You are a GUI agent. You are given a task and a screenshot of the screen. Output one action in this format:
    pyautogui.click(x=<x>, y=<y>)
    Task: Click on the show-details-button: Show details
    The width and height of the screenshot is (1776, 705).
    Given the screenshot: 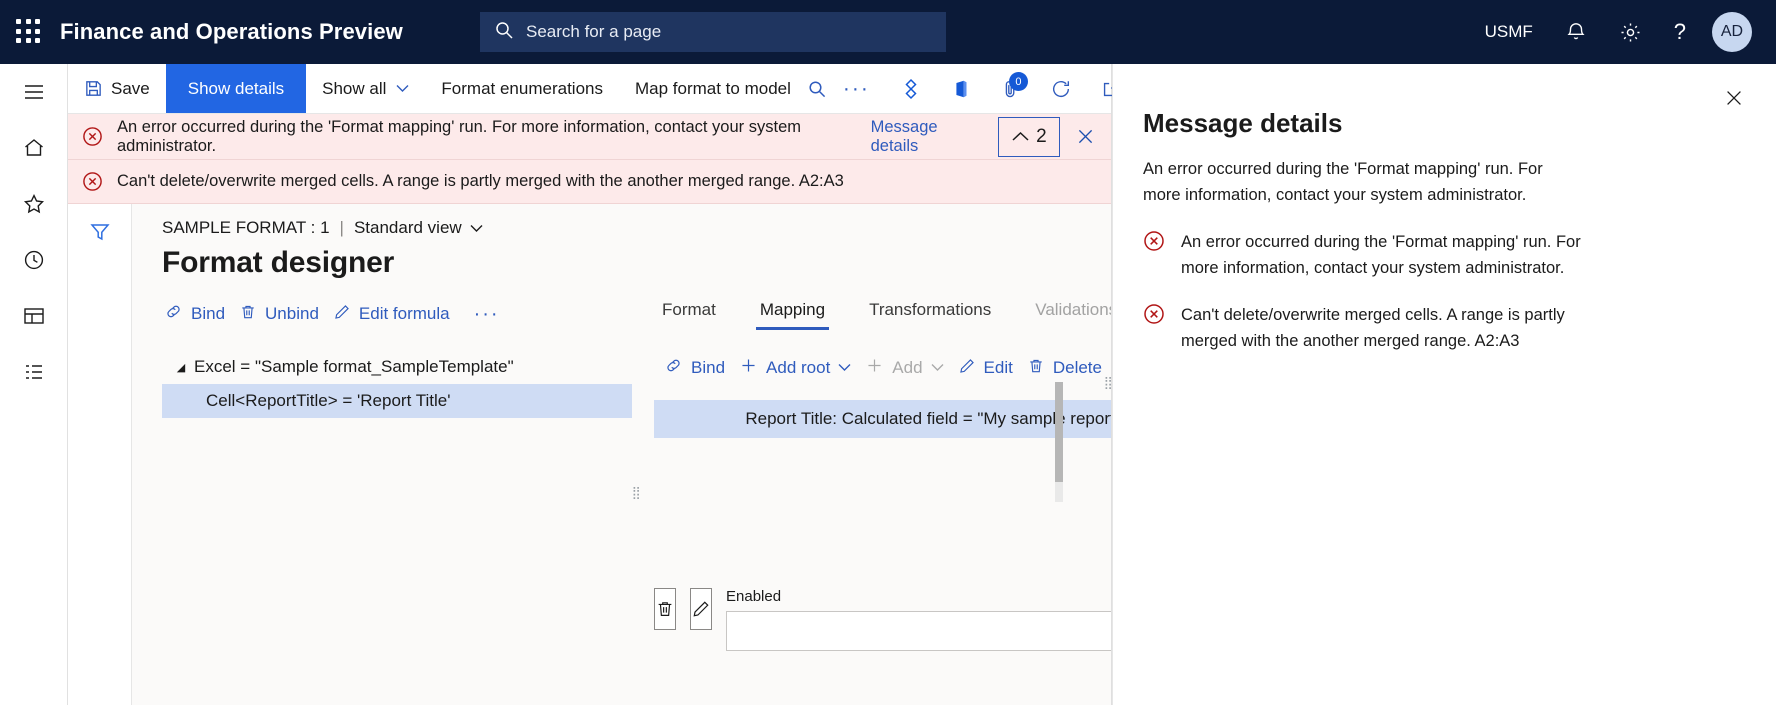 What is the action you would take?
    pyautogui.click(x=236, y=88)
    